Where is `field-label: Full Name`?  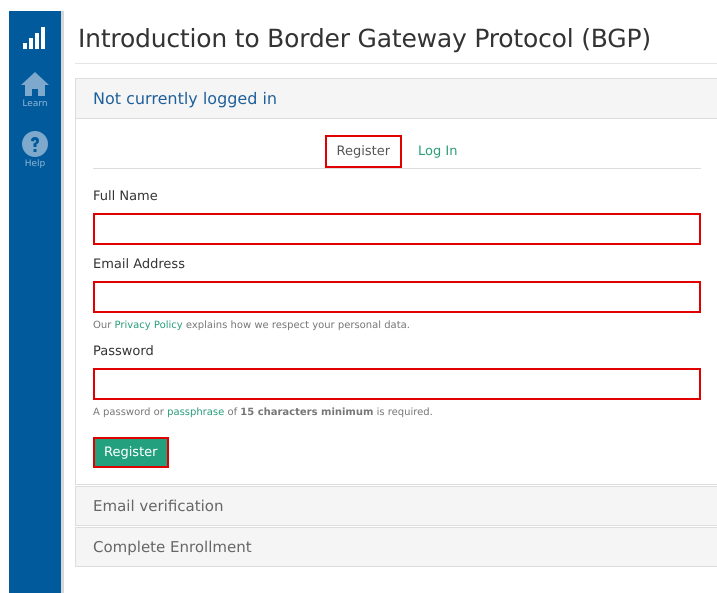 field-label: Full Name is located at coordinates (126, 196).